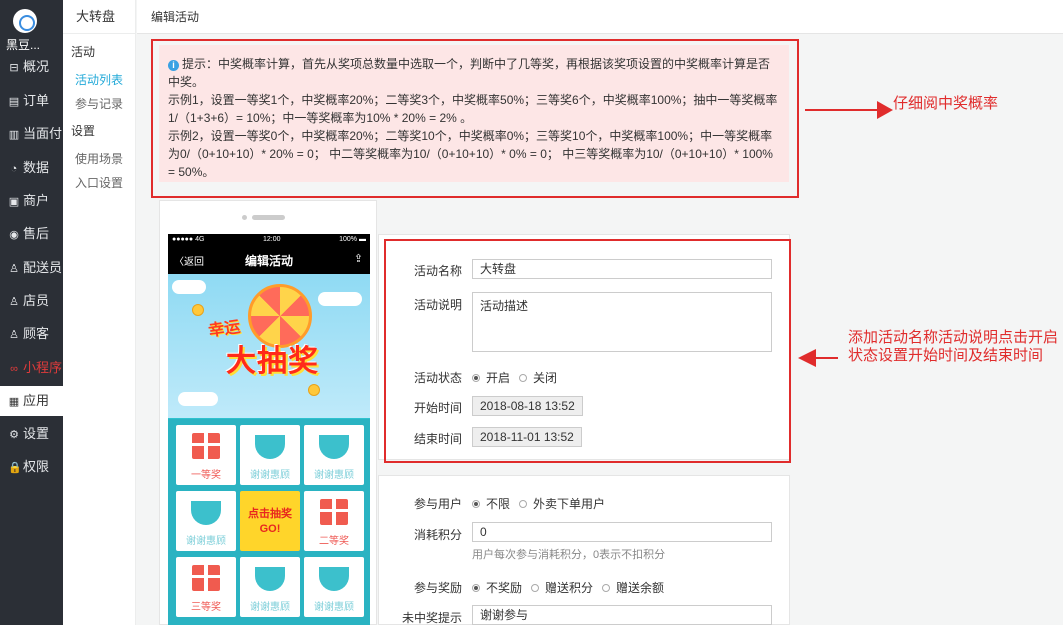 The image size is (1063, 625). What do you see at coordinates (83, 52) in the screenshot?
I see `subnav-group-activity: 活动` at bounding box center [83, 52].